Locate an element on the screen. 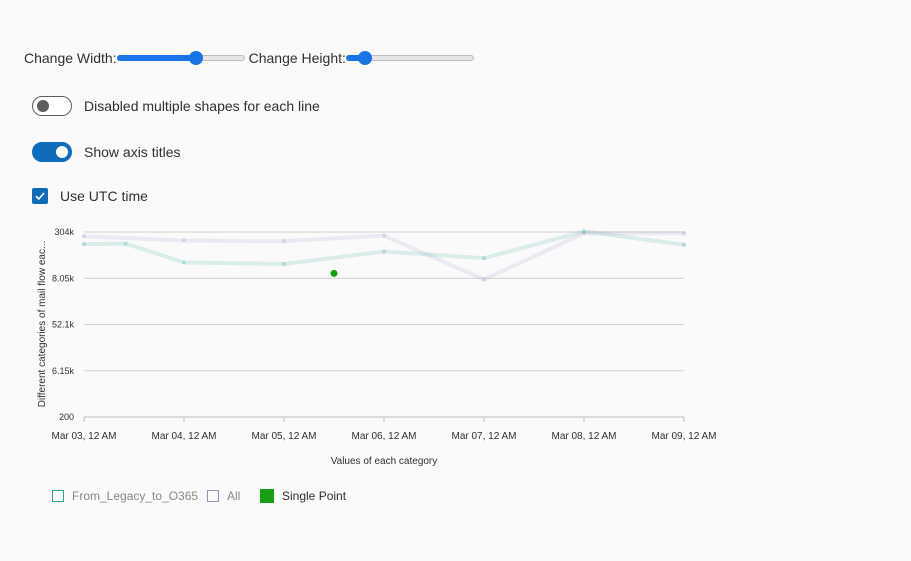  x-tick-label-6: Mar 09, 12 AM is located at coordinates (683, 436).